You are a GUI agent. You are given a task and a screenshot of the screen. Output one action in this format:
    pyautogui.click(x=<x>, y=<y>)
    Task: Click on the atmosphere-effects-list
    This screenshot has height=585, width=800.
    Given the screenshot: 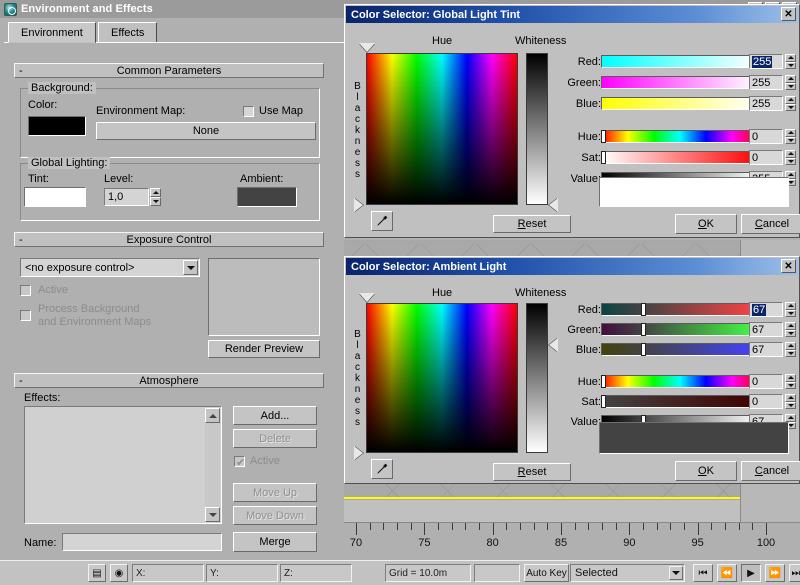 What is the action you would take?
    pyautogui.click(x=123, y=465)
    